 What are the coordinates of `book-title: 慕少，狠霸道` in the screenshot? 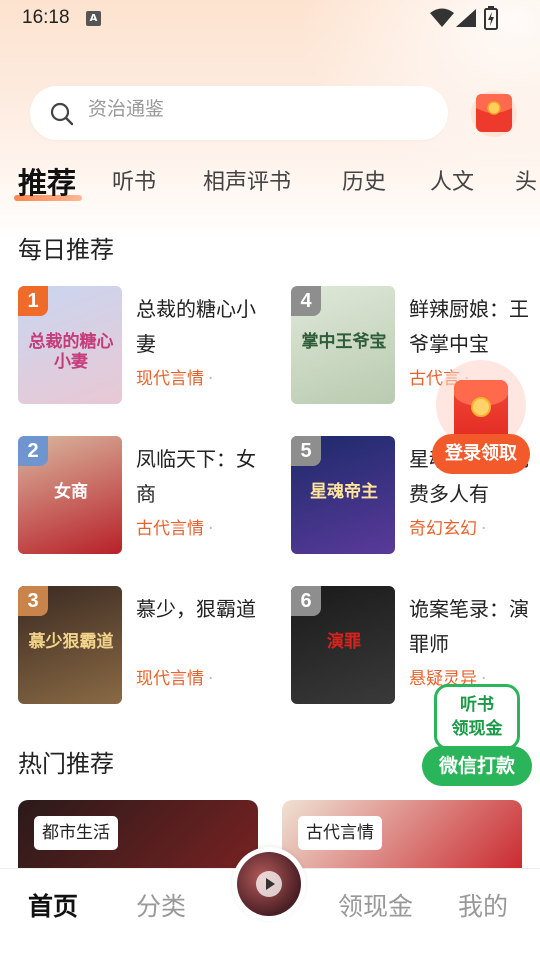 It's located at (196, 609).